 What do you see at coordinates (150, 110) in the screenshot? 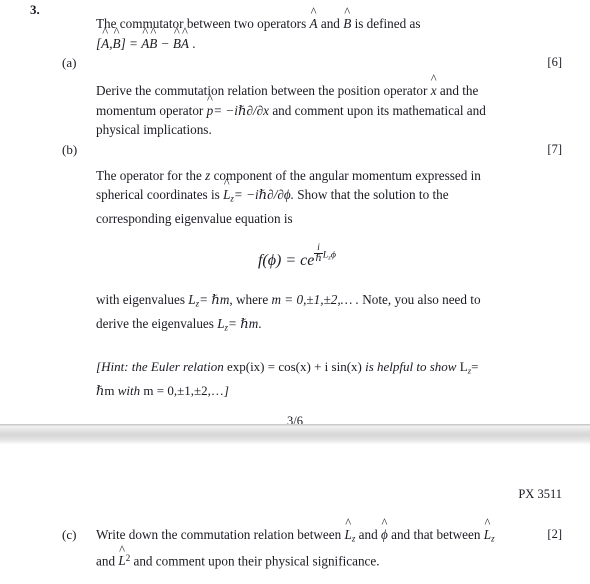
I see `part-a-line2-pre: momentum operator` at bounding box center [150, 110].